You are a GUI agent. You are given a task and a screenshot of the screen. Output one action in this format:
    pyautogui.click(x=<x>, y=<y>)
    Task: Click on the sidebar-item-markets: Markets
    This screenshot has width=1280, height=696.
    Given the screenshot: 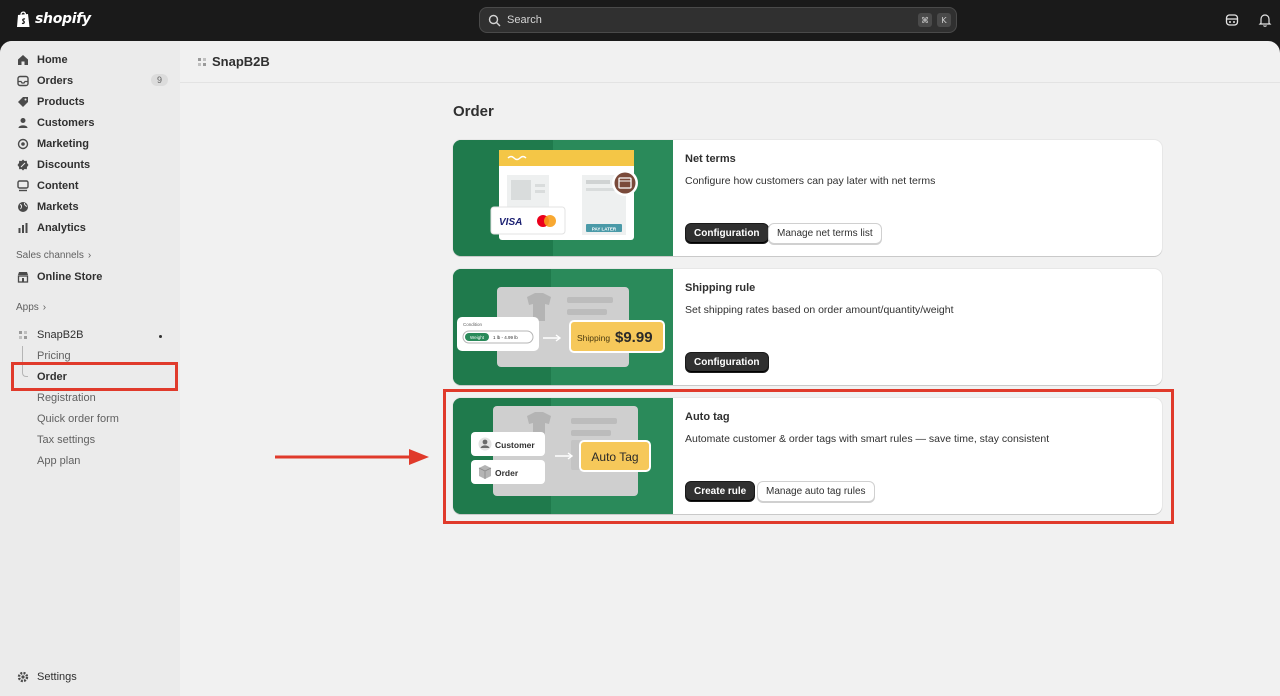 What is the action you would take?
    pyautogui.click(x=90, y=207)
    